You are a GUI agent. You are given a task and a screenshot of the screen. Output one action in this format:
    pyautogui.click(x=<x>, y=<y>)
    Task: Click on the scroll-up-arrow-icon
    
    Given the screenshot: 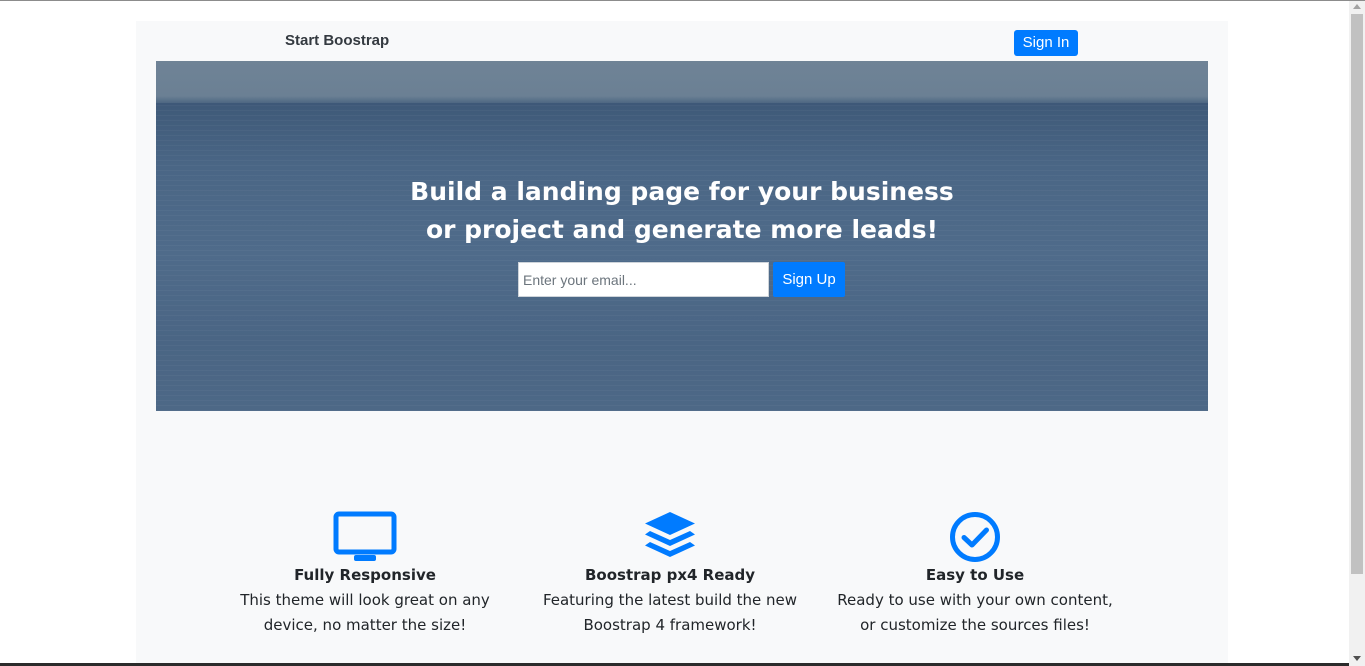 What is the action you would take?
    pyautogui.click(x=1357, y=6)
    